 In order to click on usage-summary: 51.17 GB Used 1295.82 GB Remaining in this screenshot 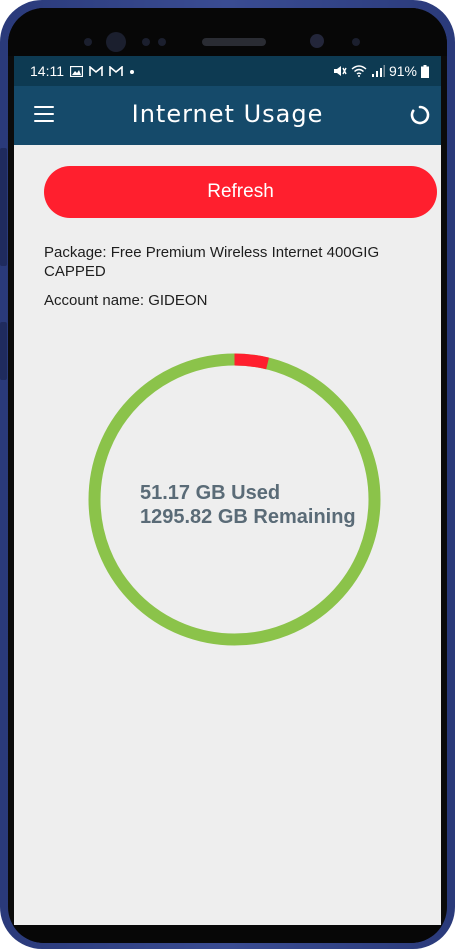, I will do `click(248, 505)`.